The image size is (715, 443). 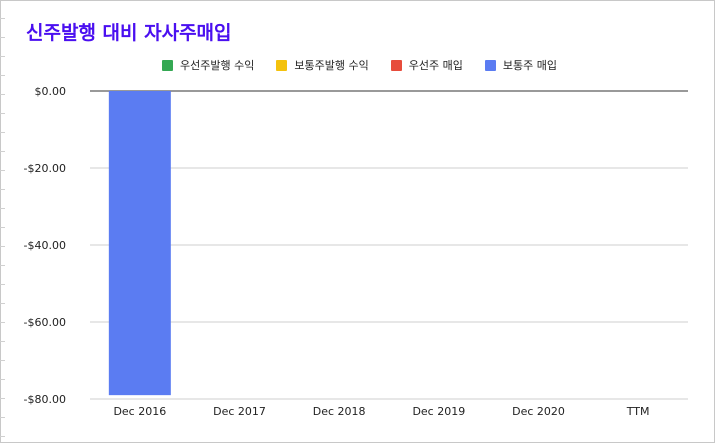 I want to click on x-tick-label: Dec 2020, so click(x=538, y=411).